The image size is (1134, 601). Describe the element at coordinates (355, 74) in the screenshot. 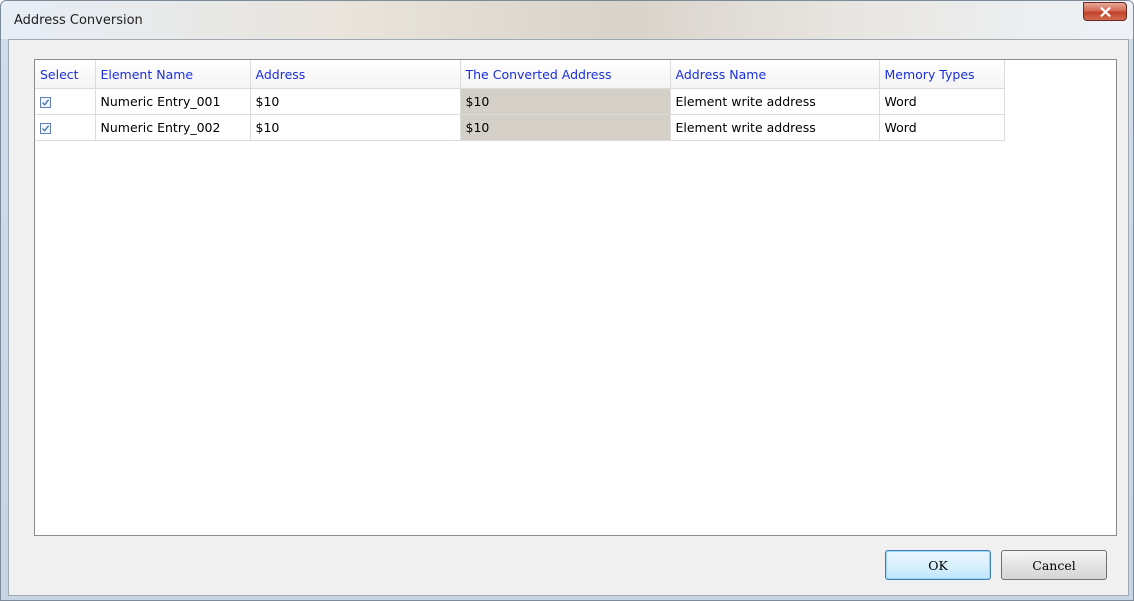

I see `column-header-address: Address` at that location.